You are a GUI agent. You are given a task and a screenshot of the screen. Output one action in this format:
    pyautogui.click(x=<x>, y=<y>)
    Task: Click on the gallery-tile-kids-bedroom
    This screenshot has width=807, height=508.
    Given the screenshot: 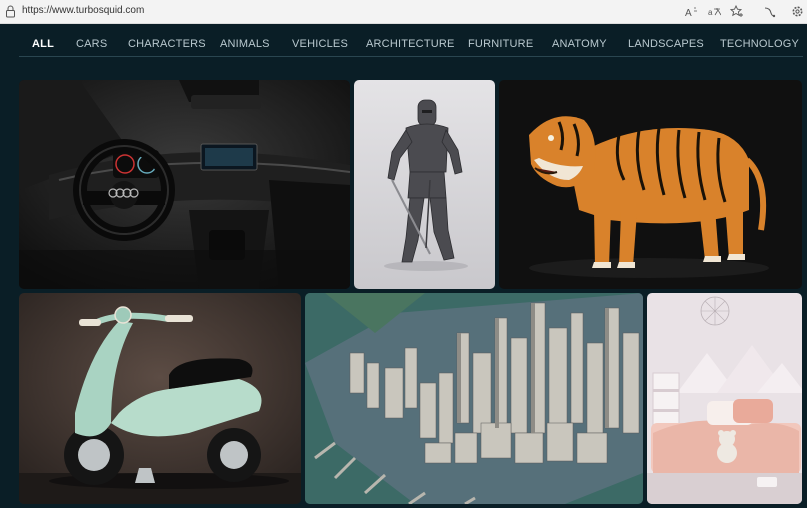 What is the action you would take?
    pyautogui.click(x=724, y=398)
    